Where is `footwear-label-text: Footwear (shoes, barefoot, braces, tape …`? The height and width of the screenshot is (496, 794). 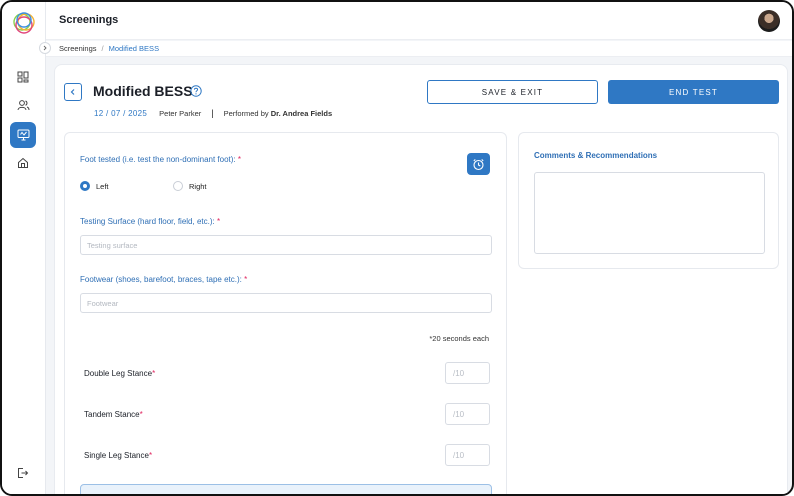 footwear-label-text: Footwear (shoes, barefoot, braces, tape … is located at coordinates (161, 279).